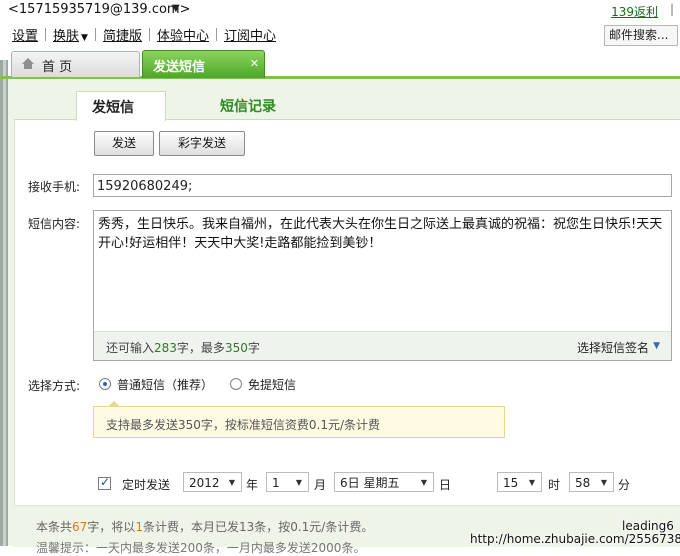  What do you see at coordinates (54, 224) in the screenshot?
I see `content-label: 短信内容:` at bounding box center [54, 224].